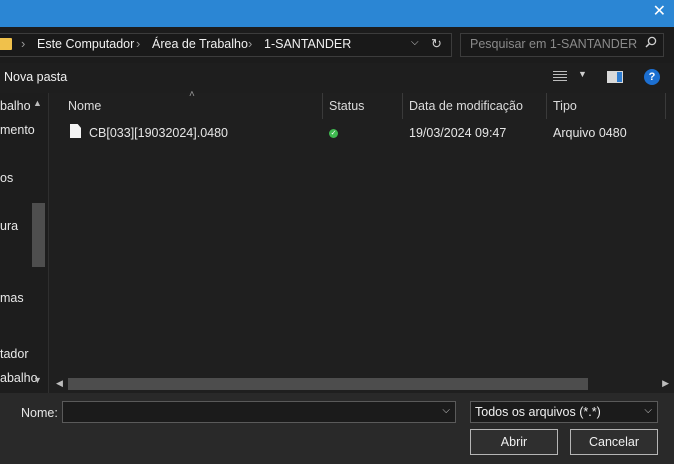 This screenshot has height=464, width=674. Describe the element at coordinates (35, 77) in the screenshot. I see `new-folder-button: Nova pasta` at that location.